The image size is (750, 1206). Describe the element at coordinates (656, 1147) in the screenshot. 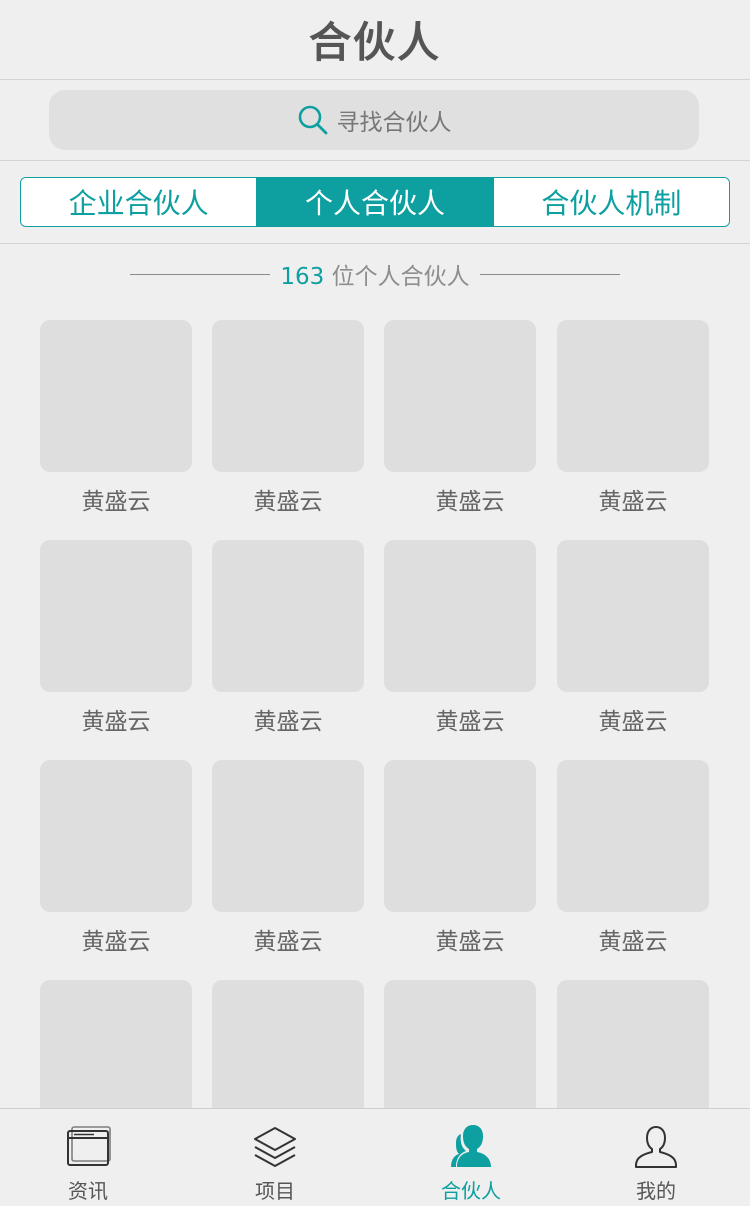

I see `profile-icon` at that location.